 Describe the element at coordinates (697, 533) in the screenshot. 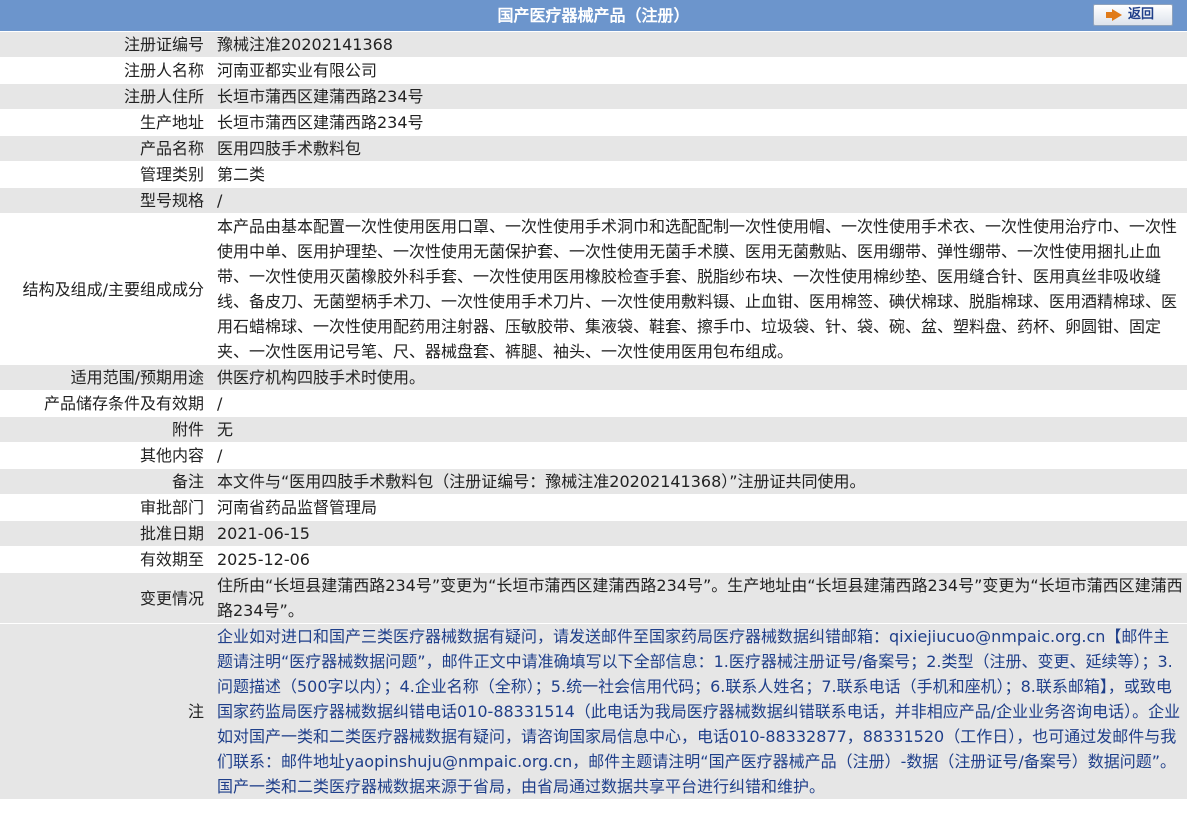

I see `field-value: 2021-06-15` at that location.